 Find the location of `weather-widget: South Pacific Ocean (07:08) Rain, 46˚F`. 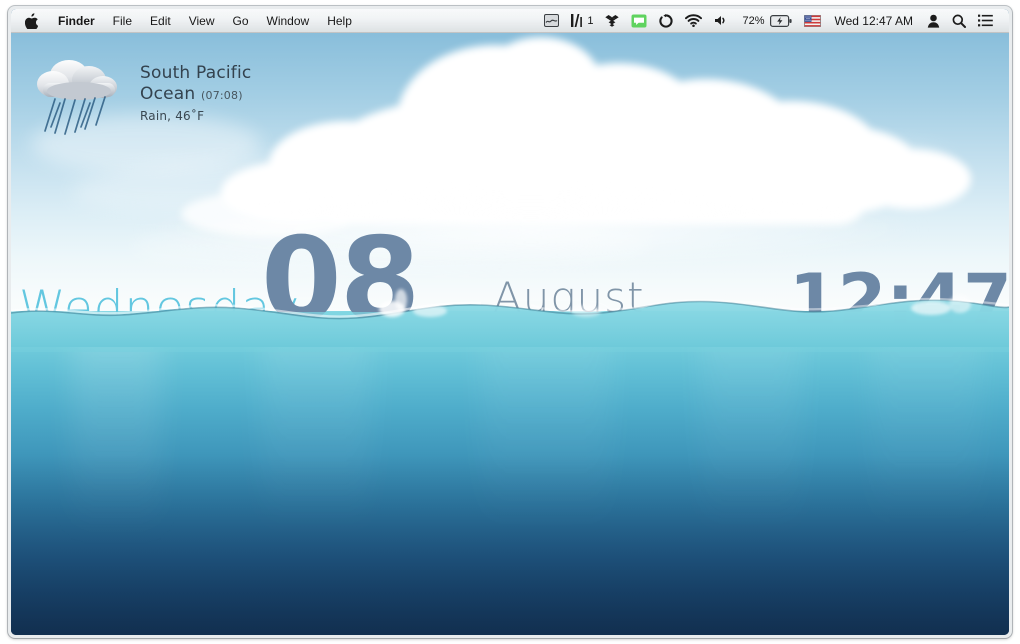

weather-widget: South Pacific Ocean (07:08) Rain, 46˚F is located at coordinates (160, 93).